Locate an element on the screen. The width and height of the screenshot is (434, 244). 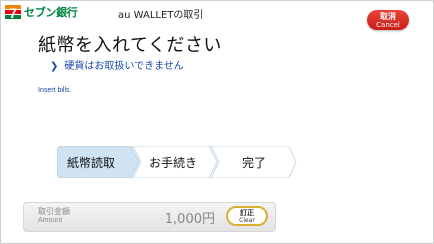
cancel-label-en: Cancel is located at coordinates (388, 25).